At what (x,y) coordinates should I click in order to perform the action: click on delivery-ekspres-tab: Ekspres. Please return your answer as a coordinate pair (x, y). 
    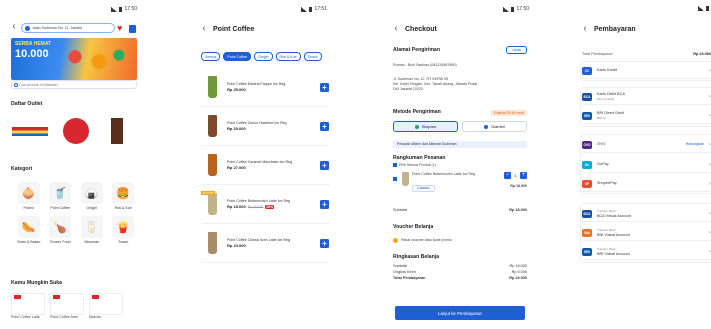
    Looking at the image, I should click on (425, 126).